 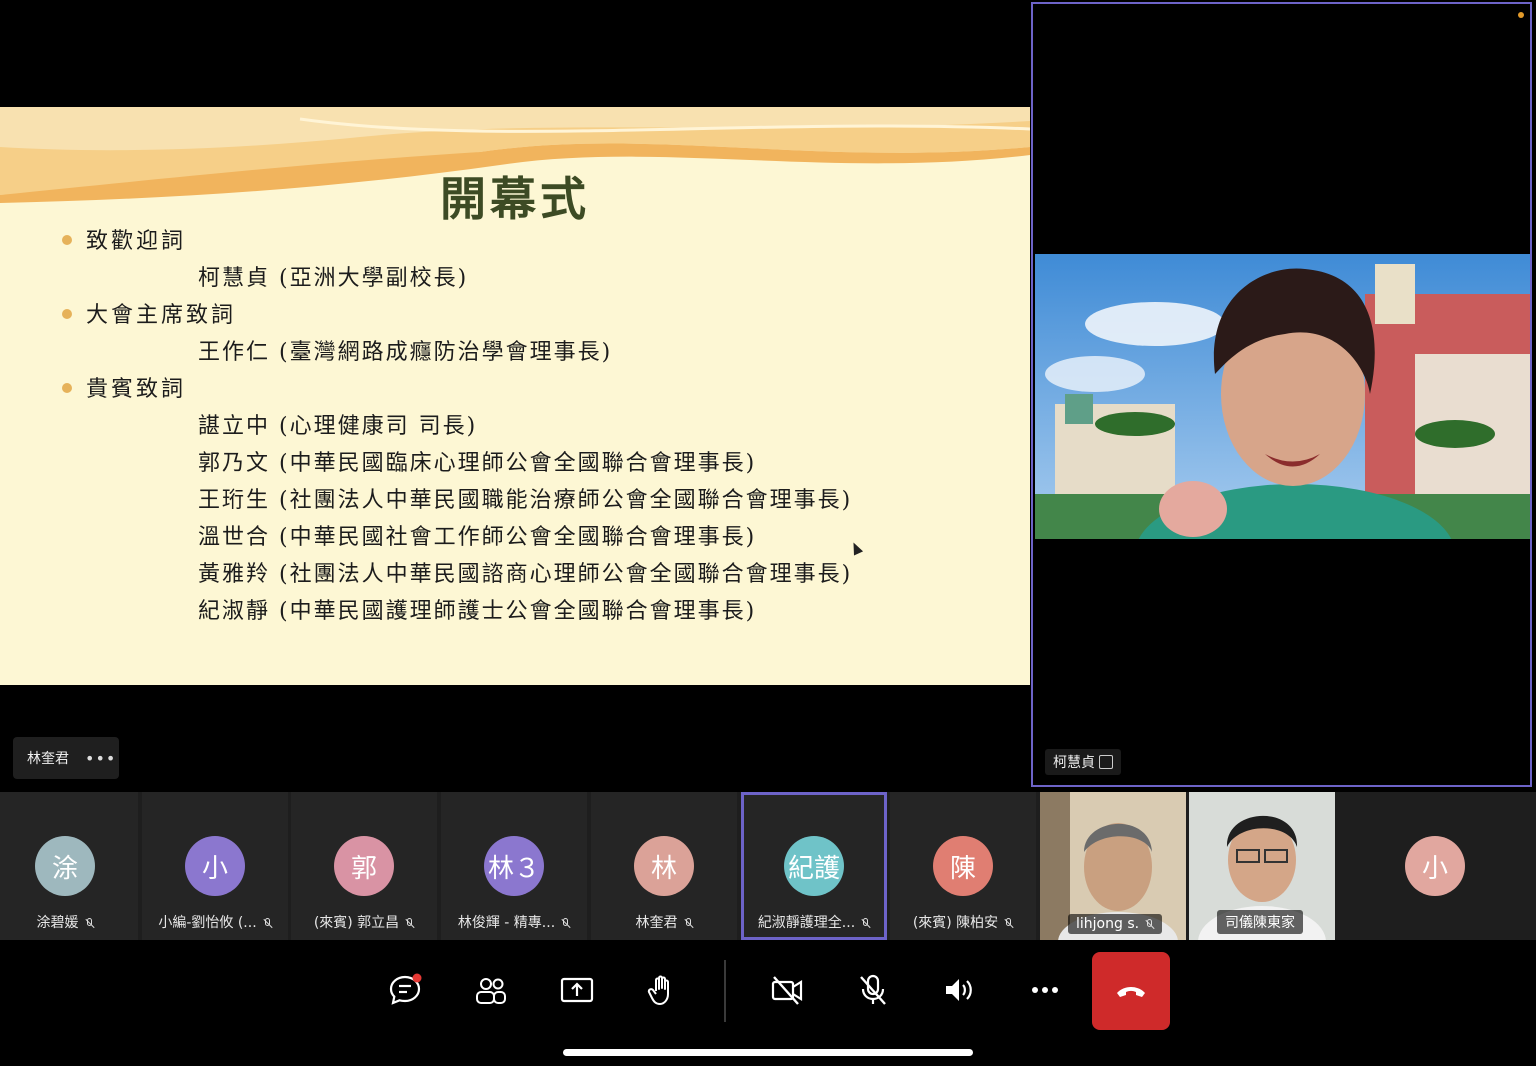 What do you see at coordinates (477, 537) in the screenshot?
I see `section-item: 溫世合 (中華民國社會工作師公會全國聯合會理事長)` at bounding box center [477, 537].